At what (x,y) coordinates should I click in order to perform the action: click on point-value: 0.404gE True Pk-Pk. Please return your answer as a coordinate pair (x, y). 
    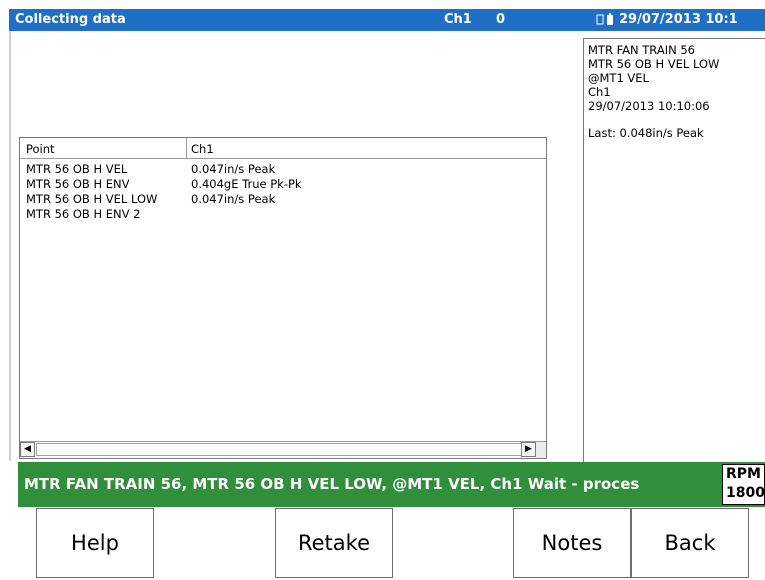
    Looking at the image, I should click on (246, 184).